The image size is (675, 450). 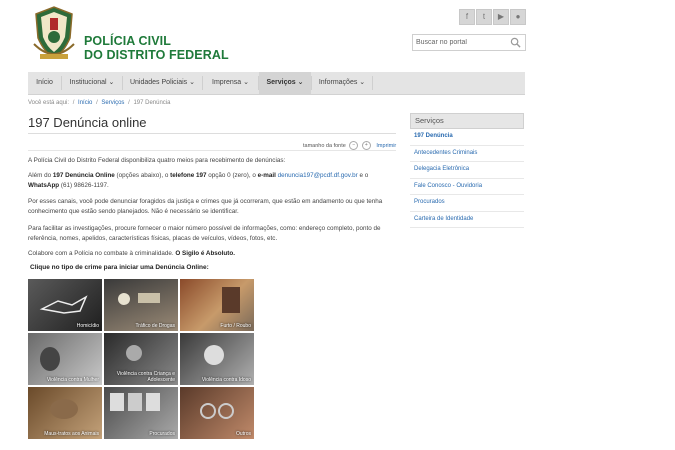 I want to click on sidebar-item-197-denuncia: 197 Denúncia, so click(x=467, y=137).